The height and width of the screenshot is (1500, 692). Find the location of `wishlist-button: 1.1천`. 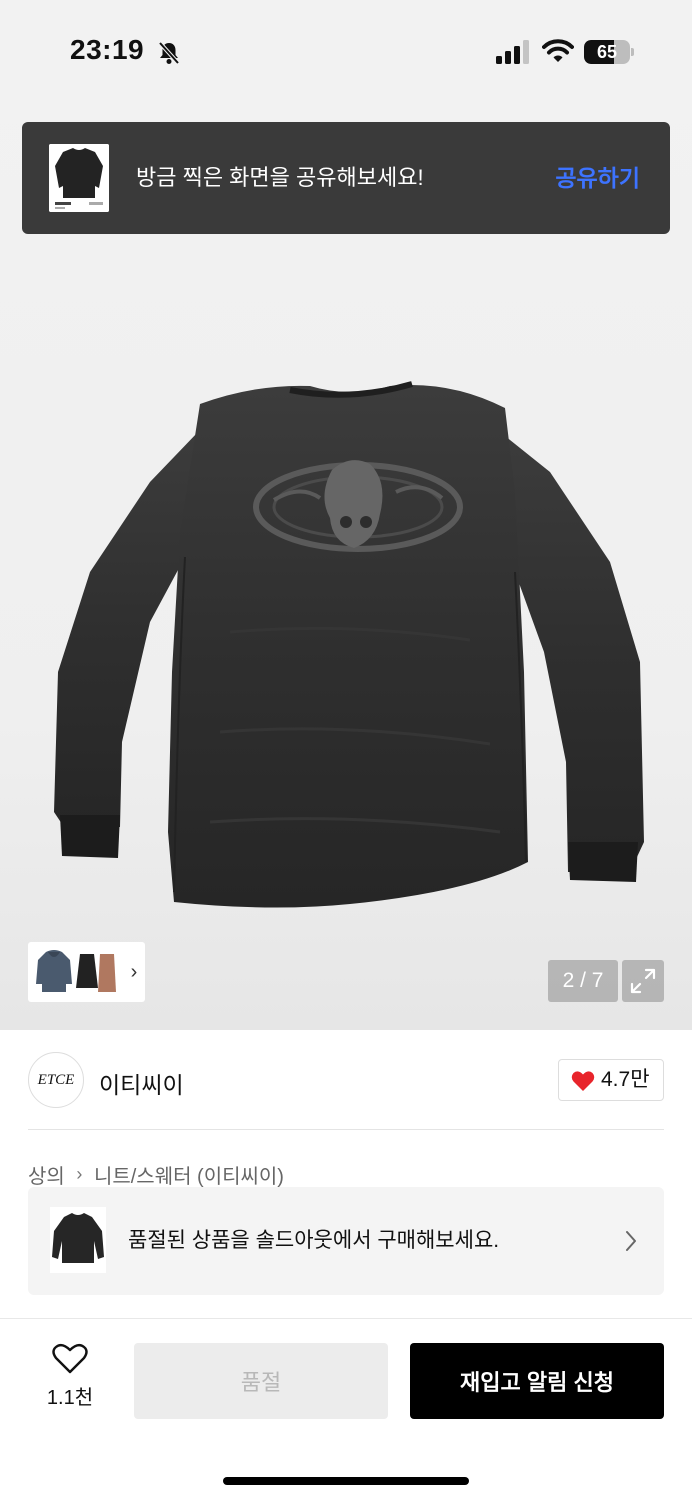

wishlist-button: 1.1천 is located at coordinates (70, 1378).